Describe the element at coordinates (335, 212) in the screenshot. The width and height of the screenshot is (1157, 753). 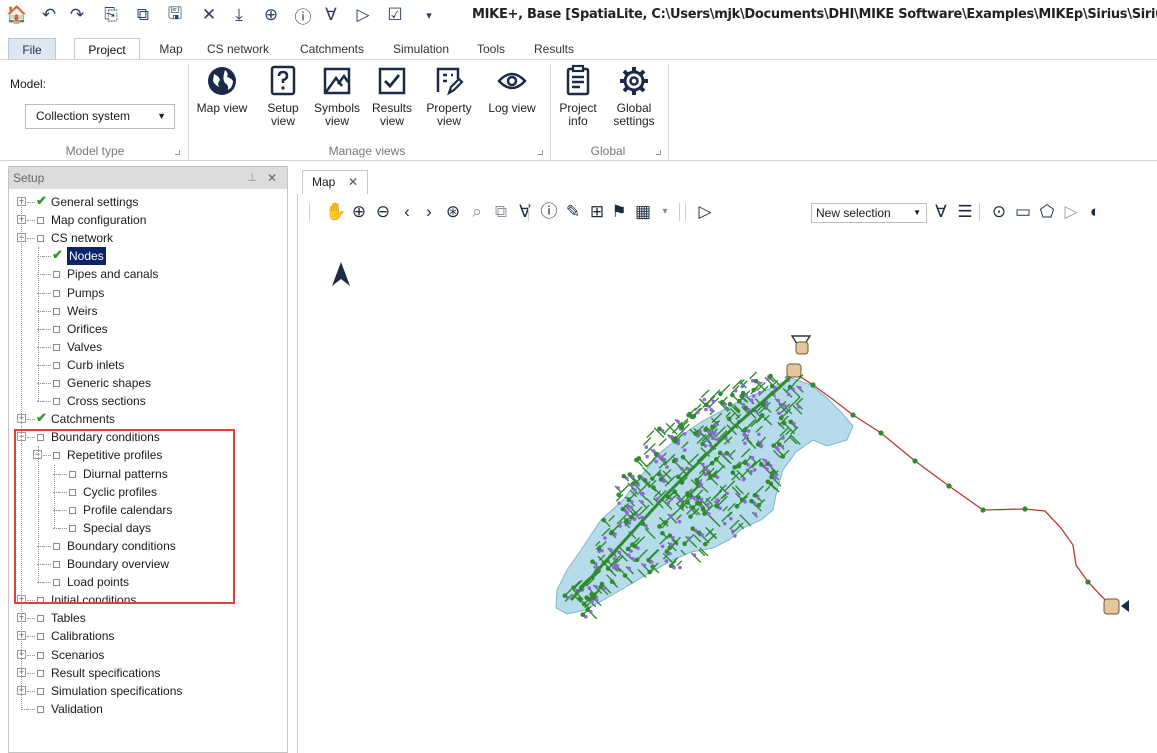
I see `pan-hand-icon: ✋` at that location.